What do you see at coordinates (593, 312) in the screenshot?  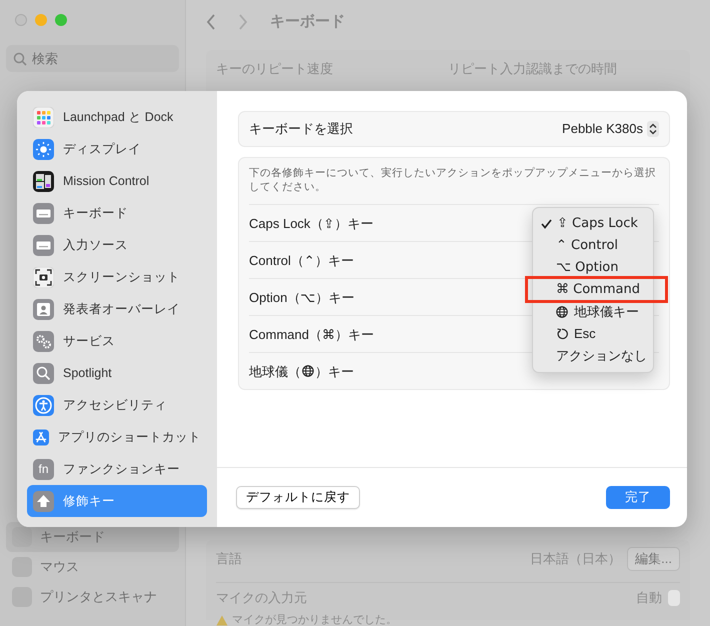 I see `menu-item: 地球儀キー` at bounding box center [593, 312].